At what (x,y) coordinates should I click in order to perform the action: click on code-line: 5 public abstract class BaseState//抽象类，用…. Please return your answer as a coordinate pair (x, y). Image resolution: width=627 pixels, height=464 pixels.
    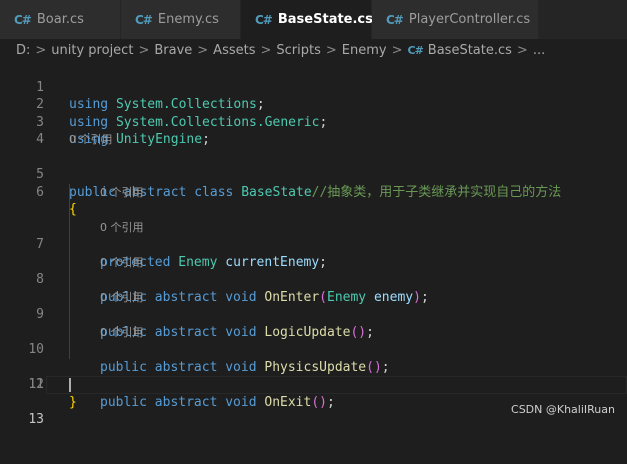
    Looking at the image, I should click on (313, 174).